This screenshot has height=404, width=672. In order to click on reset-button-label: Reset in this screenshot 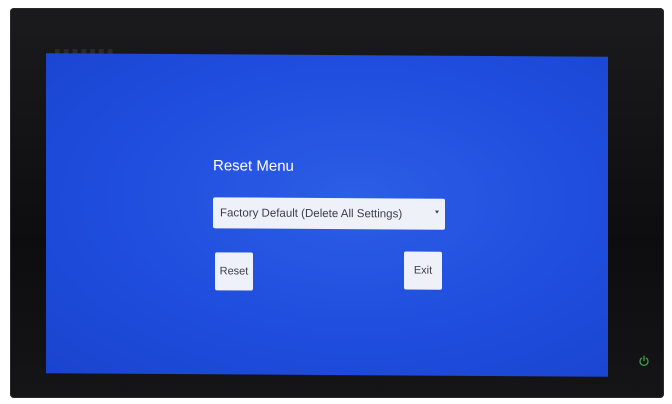, I will do `click(234, 271)`.